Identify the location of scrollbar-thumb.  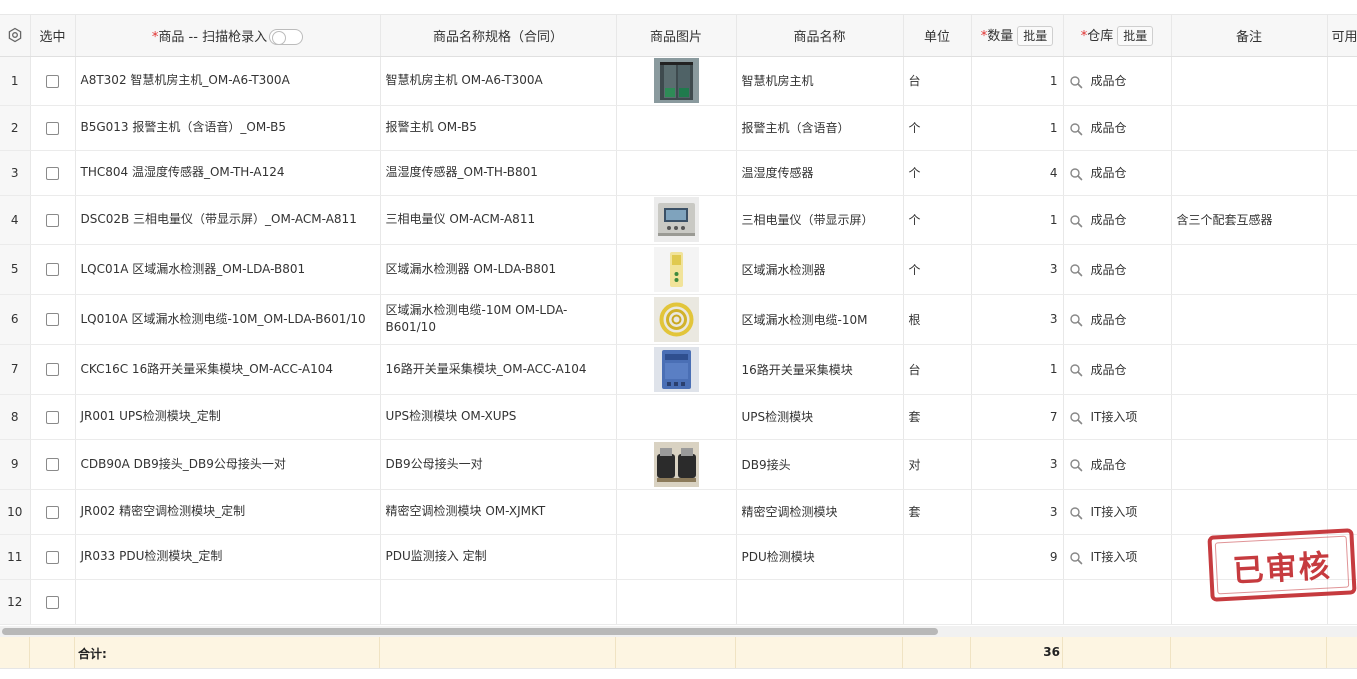
(470, 631).